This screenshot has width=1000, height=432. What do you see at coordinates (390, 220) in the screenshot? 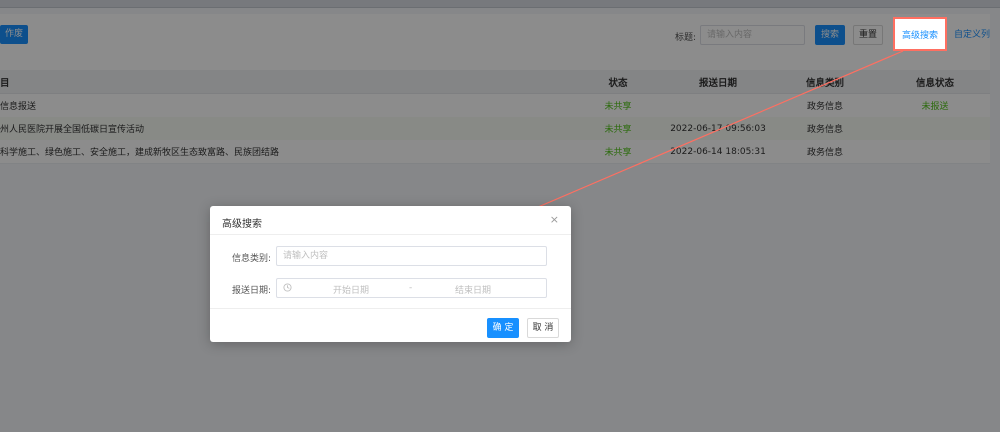
I see `dialog-header: 高级搜索 ×` at bounding box center [390, 220].